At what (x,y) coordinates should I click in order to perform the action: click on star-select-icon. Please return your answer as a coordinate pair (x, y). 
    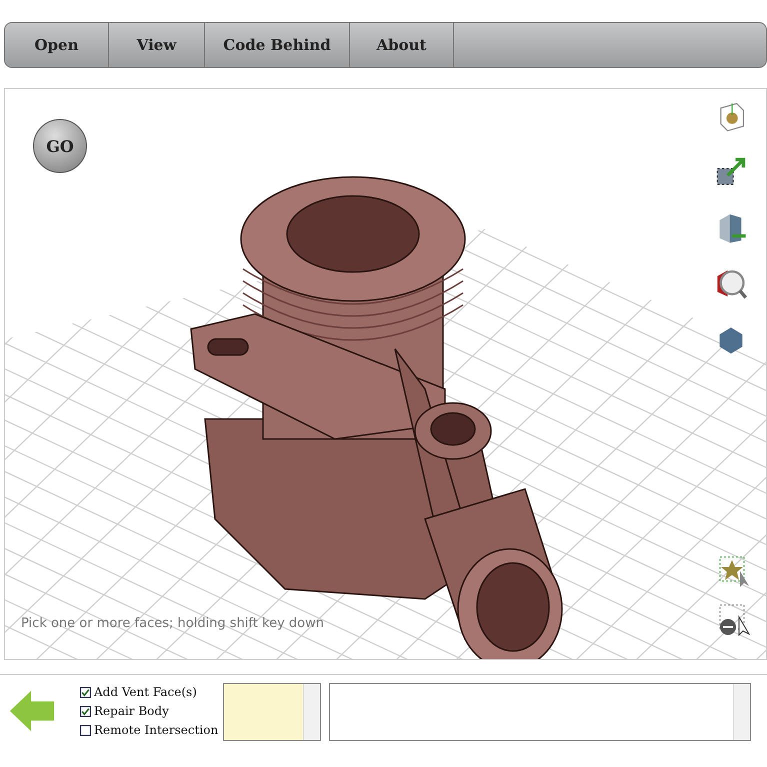
    Looking at the image, I should click on (735, 572).